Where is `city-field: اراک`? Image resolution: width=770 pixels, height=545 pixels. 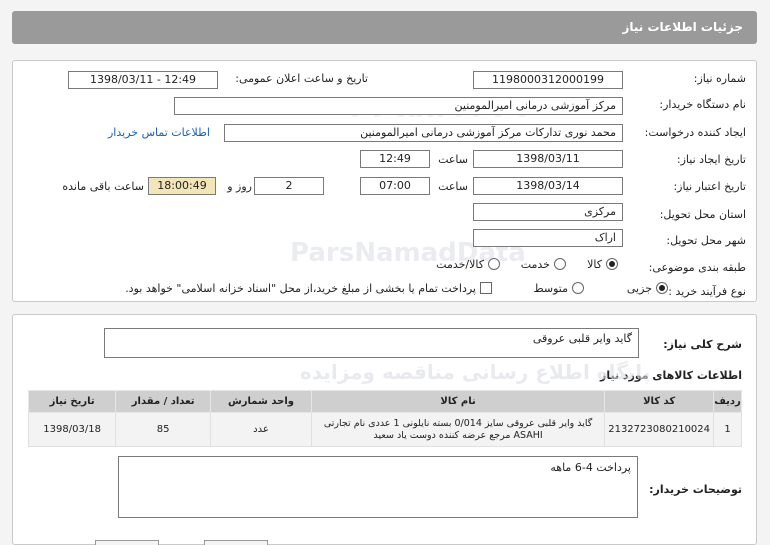
city-field: اراک is located at coordinates (548, 238).